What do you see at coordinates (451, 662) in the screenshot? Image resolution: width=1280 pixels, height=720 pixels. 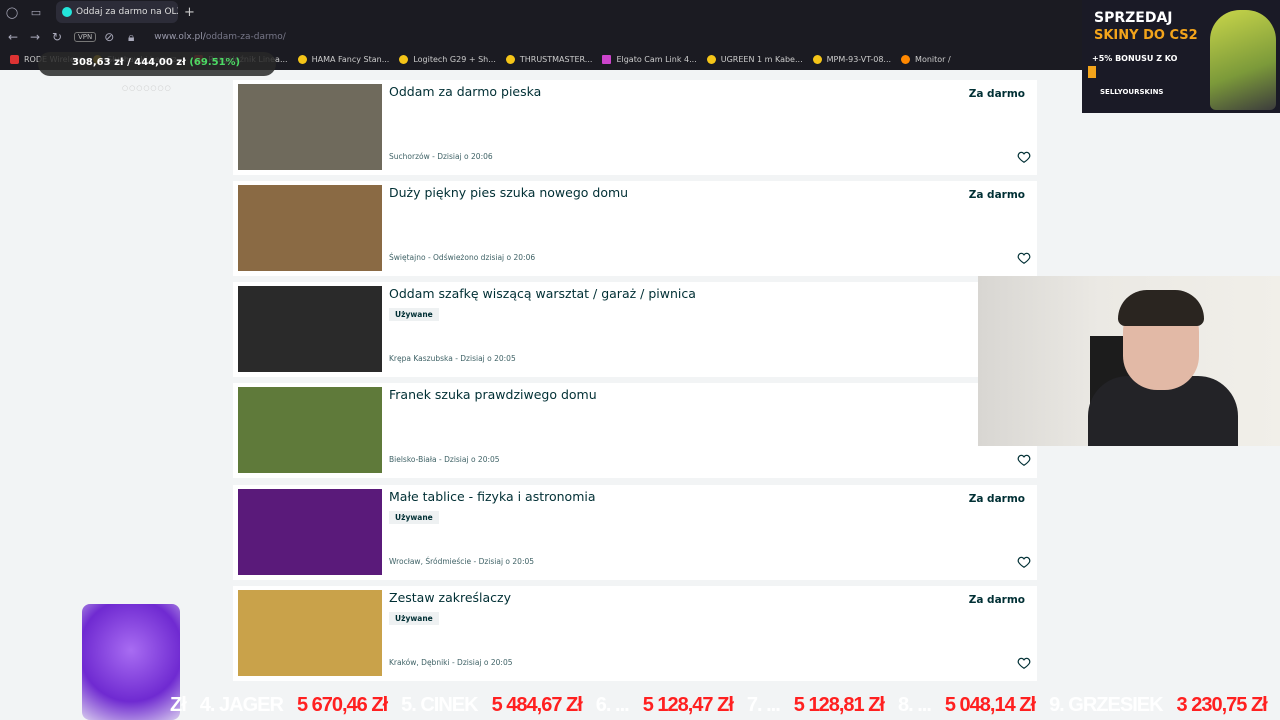 I see `listing-location-date: Kraków, Dębniki - Dzisiaj o 20:05` at bounding box center [451, 662].